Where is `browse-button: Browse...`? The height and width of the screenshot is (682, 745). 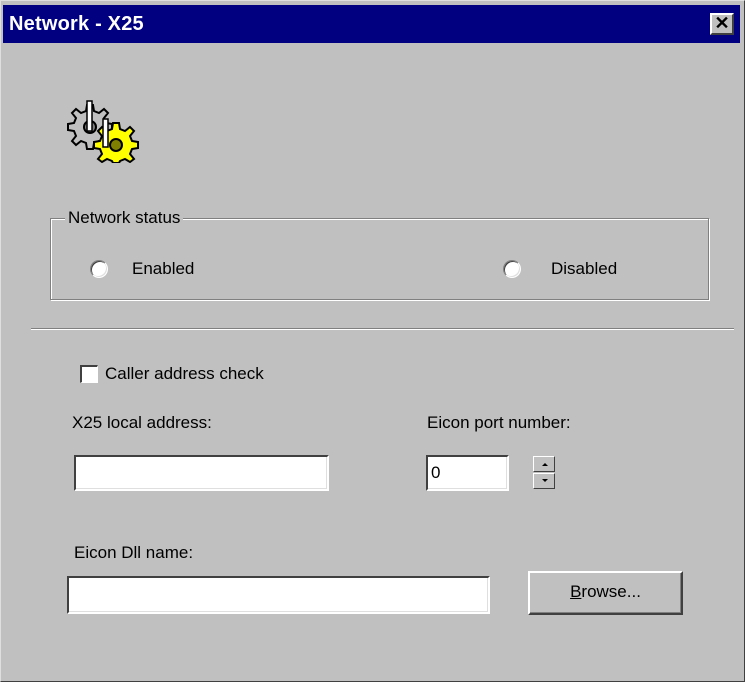
browse-button: Browse... is located at coordinates (605, 593).